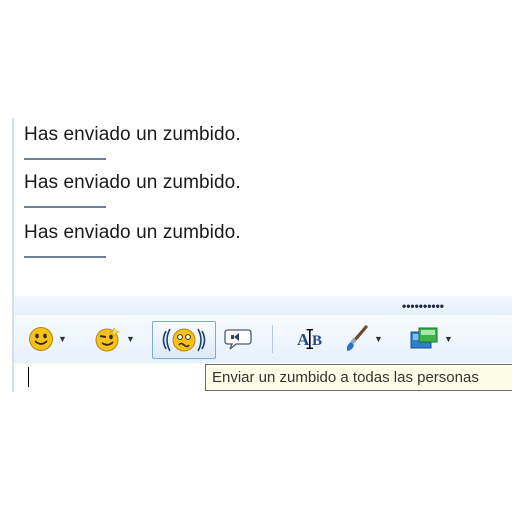  I want to click on emoticon-button: ▼, so click(47, 339).